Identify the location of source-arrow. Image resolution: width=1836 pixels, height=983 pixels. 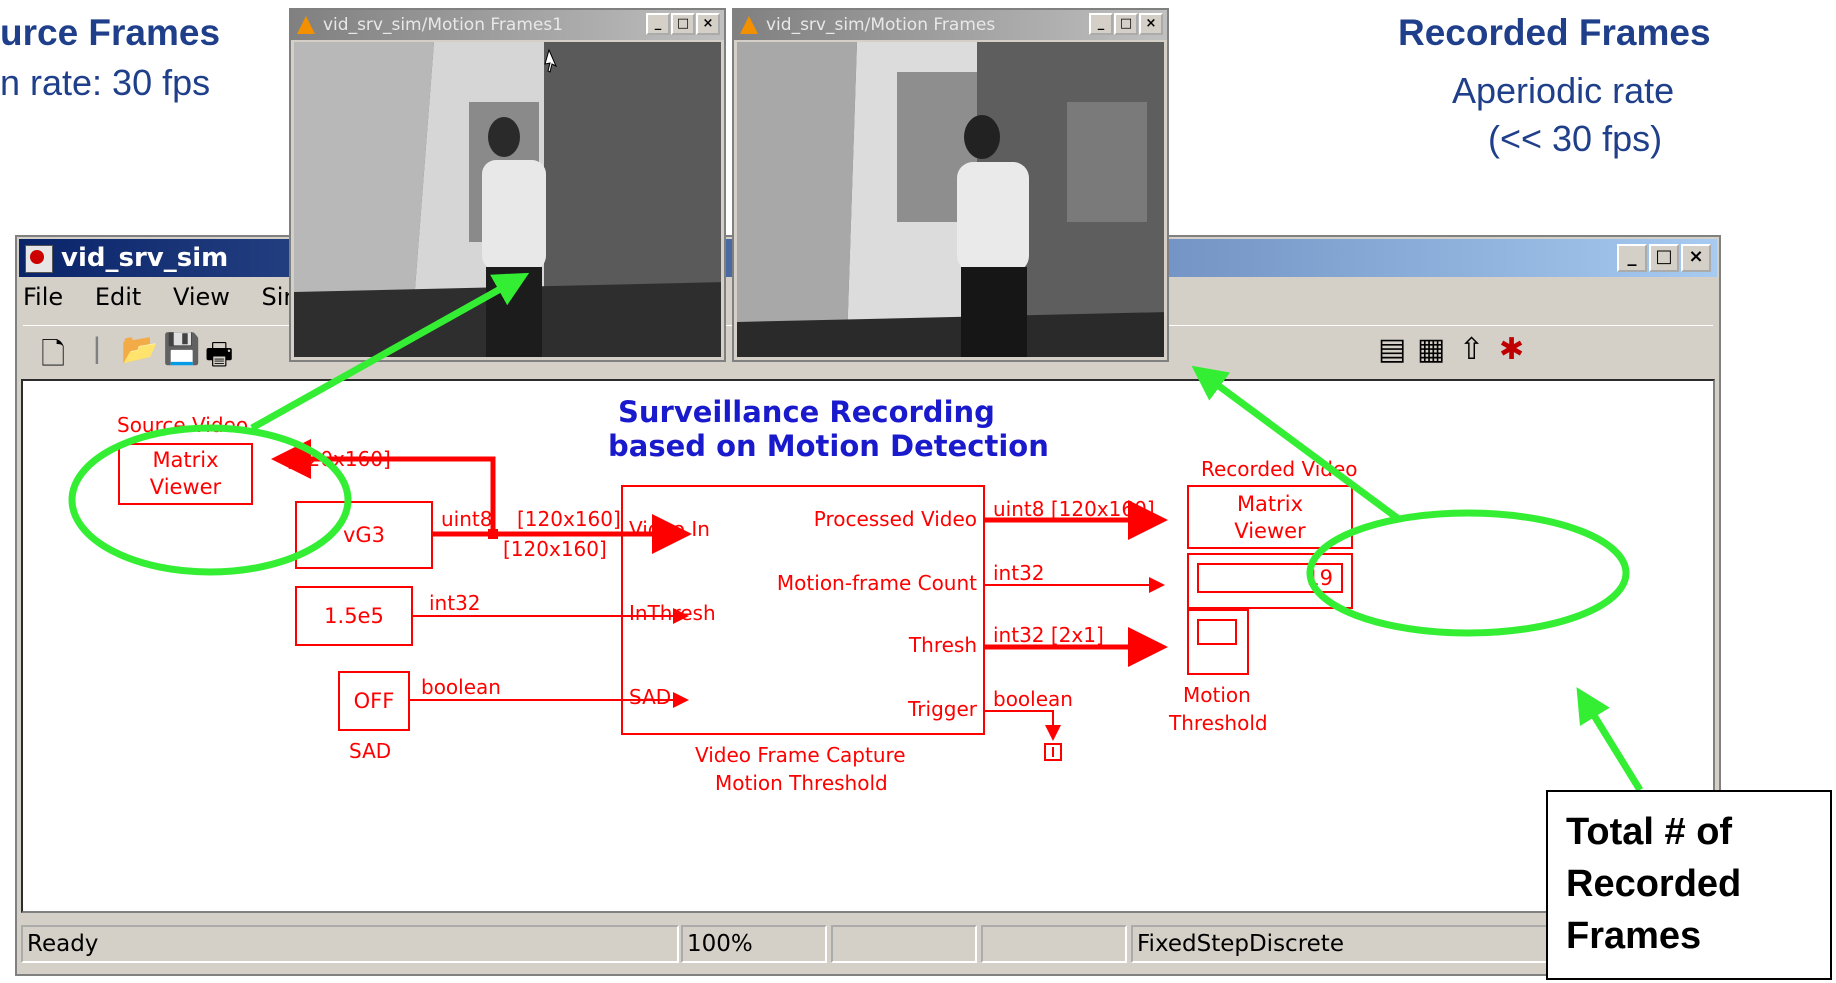
(390, 352).